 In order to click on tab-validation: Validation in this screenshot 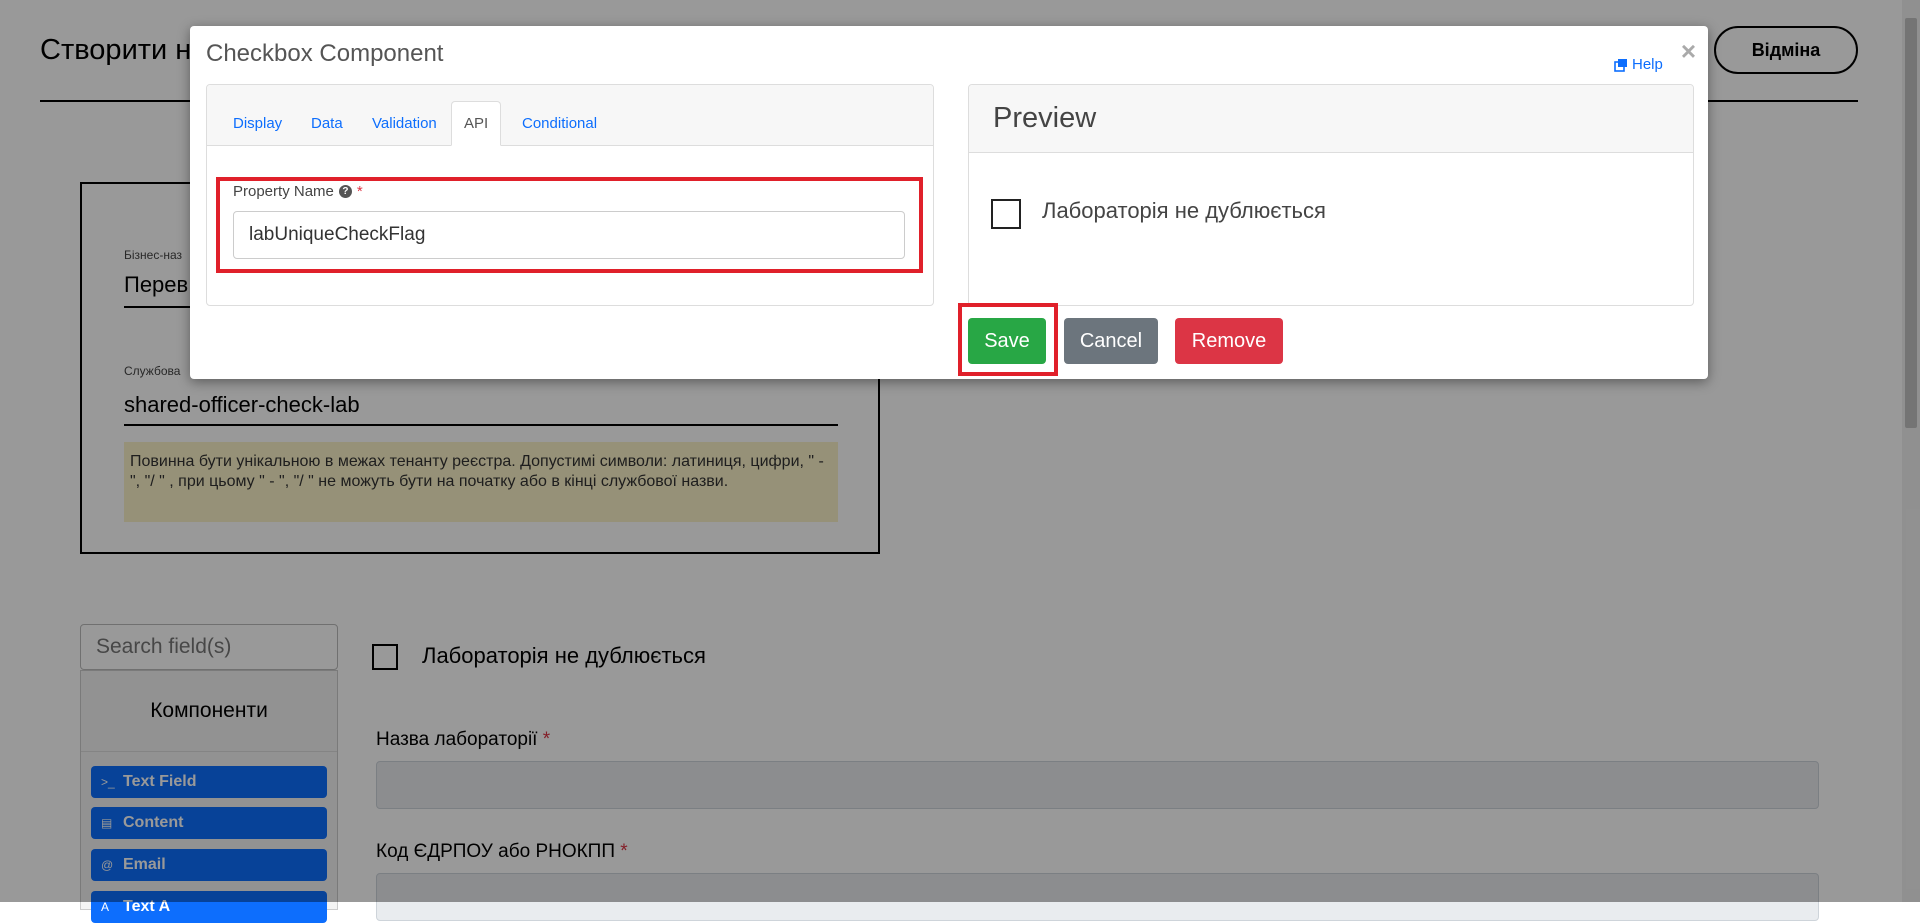, I will do `click(404, 123)`.